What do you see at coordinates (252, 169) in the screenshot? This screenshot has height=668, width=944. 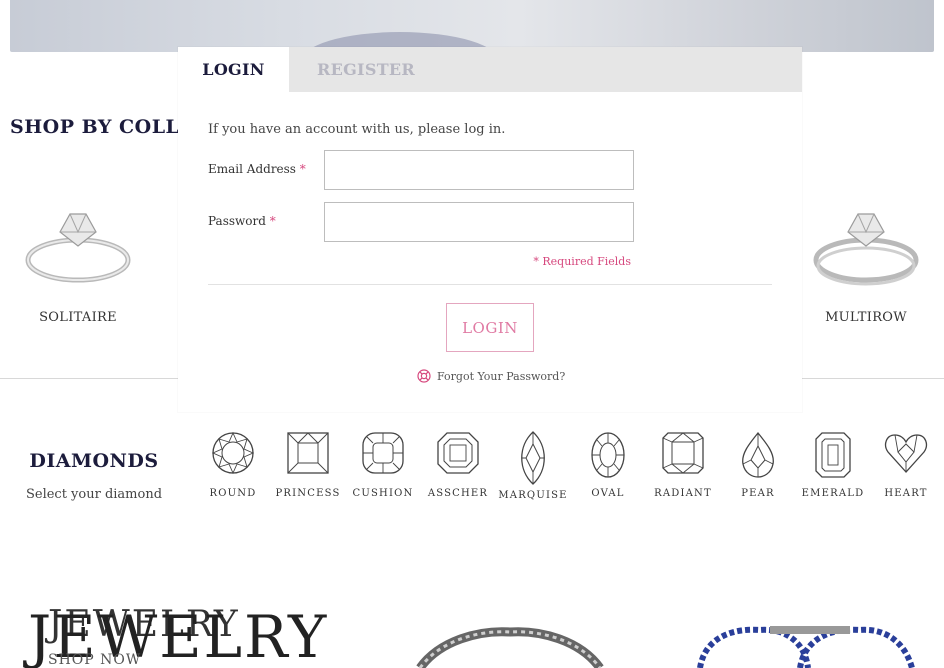 I see `email-label-text: Email Address` at bounding box center [252, 169].